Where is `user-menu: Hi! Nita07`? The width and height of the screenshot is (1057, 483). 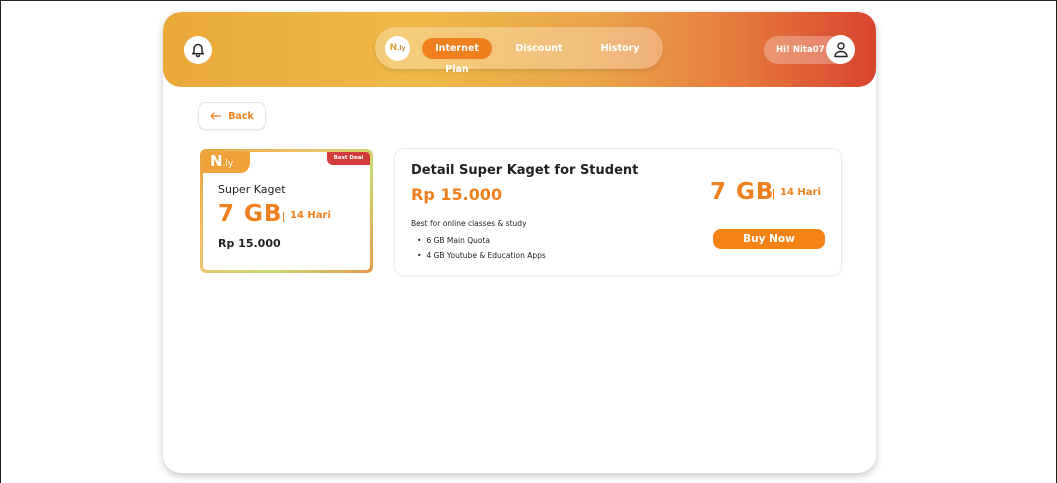 user-menu: Hi! Nita07 is located at coordinates (809, 49).